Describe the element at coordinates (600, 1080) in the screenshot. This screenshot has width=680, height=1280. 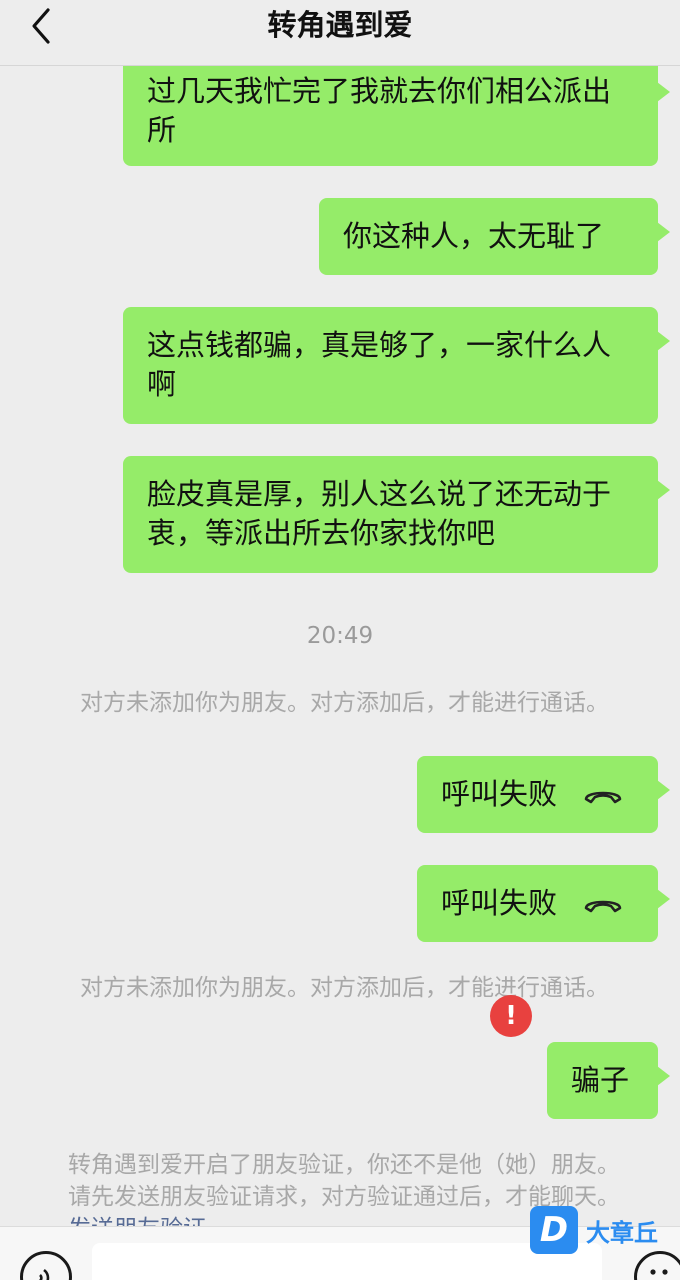
I see `message-text: 骗子` at that location.